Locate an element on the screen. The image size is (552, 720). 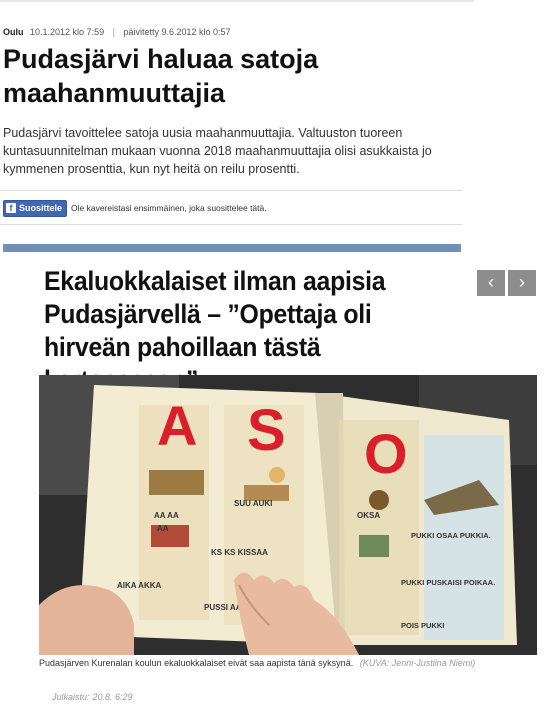
published-time: Julkaistu: 20.8. 6:29 is located at coordinates (92, 697).